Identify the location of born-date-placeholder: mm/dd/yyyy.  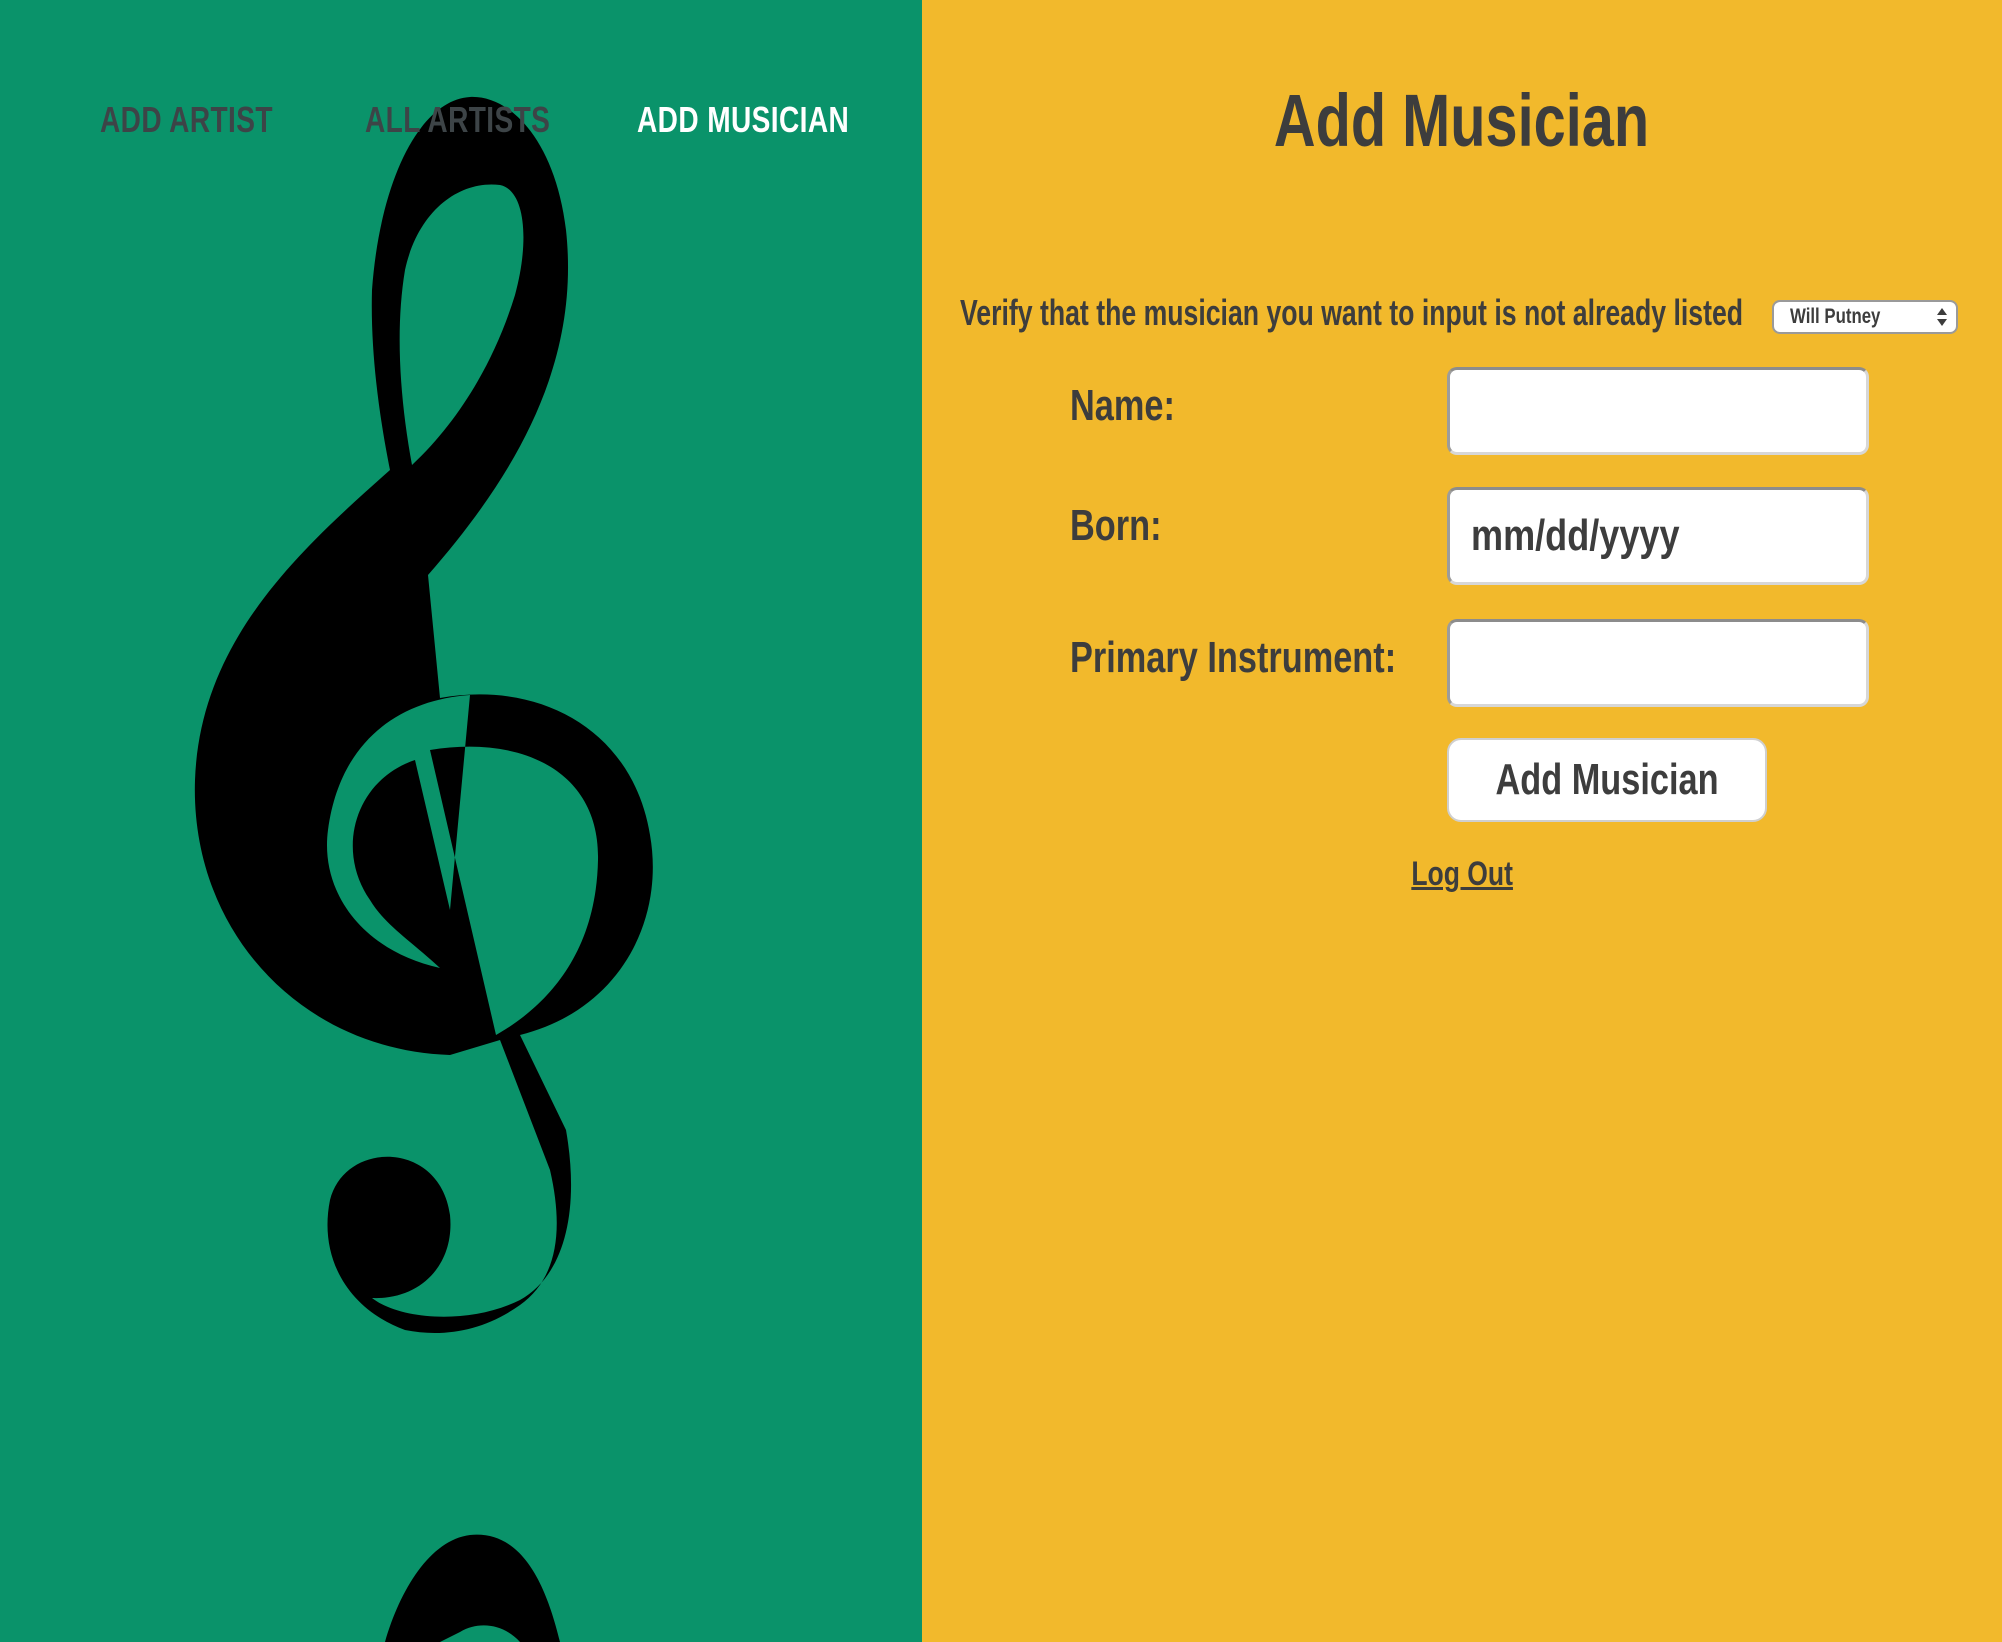
(1575, 535).